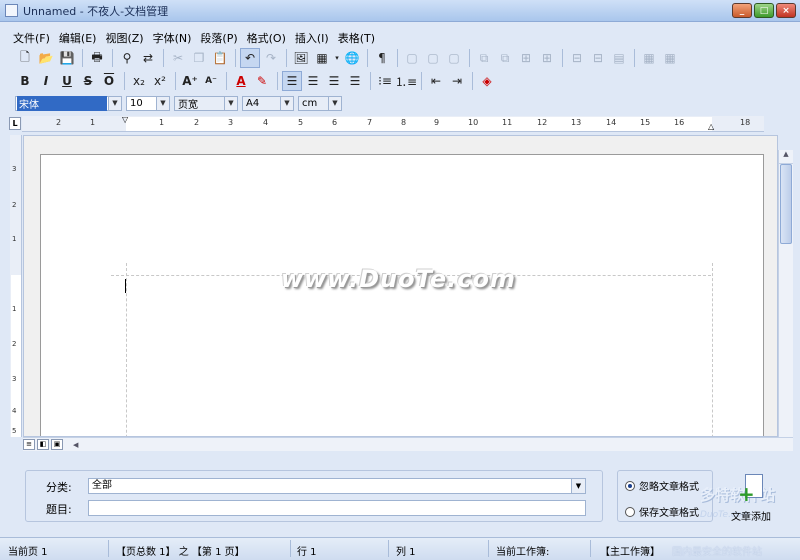  Describe the element at coordinates (262, 81) in the screenshot. I see `highlight-pen-icon: ✎` at that location.